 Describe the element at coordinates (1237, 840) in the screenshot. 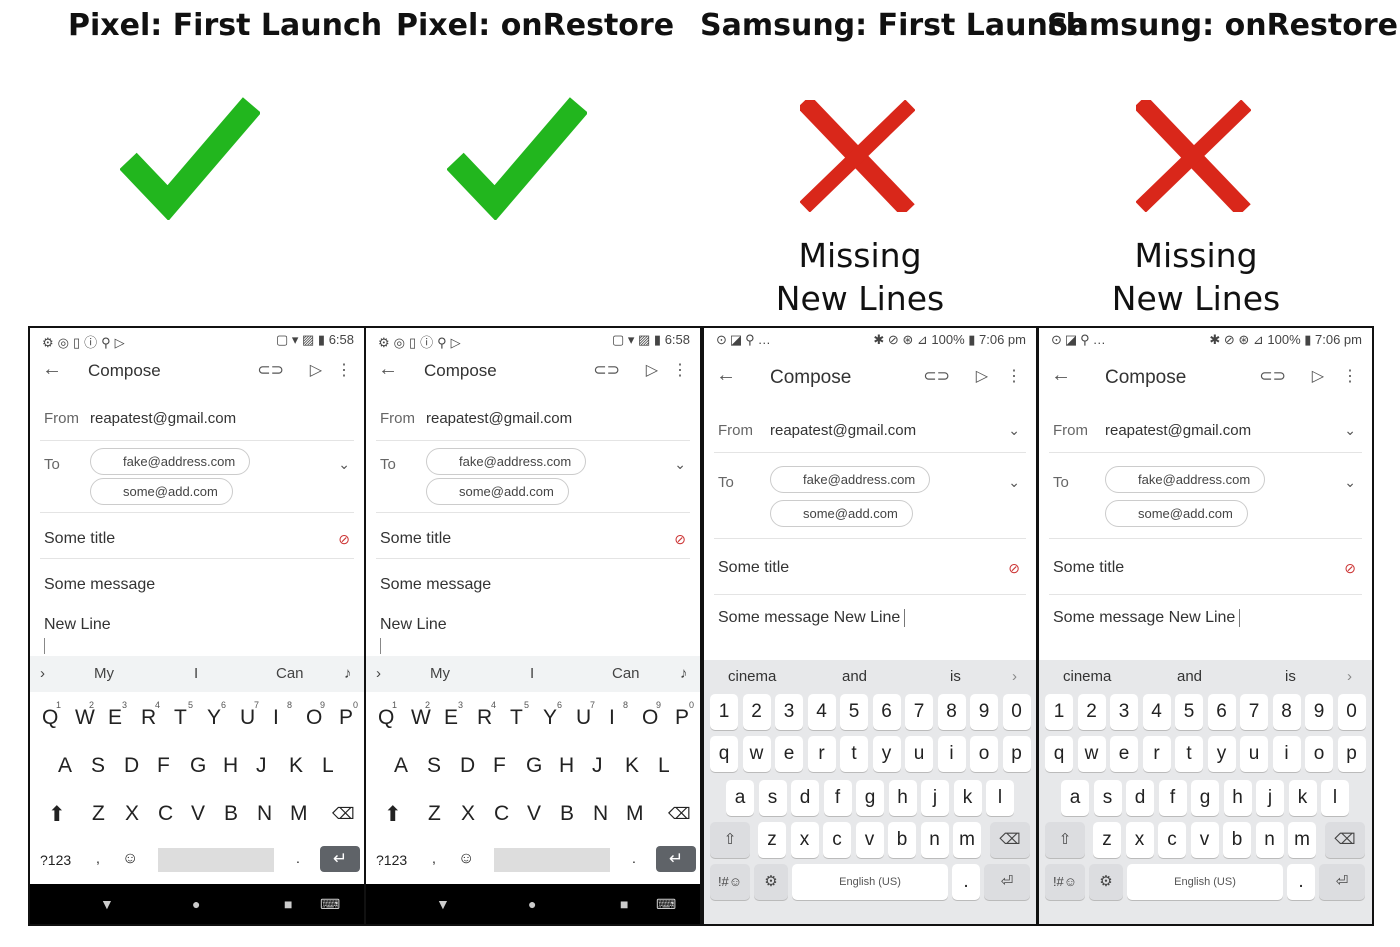

I see `key-b: b` at that location.